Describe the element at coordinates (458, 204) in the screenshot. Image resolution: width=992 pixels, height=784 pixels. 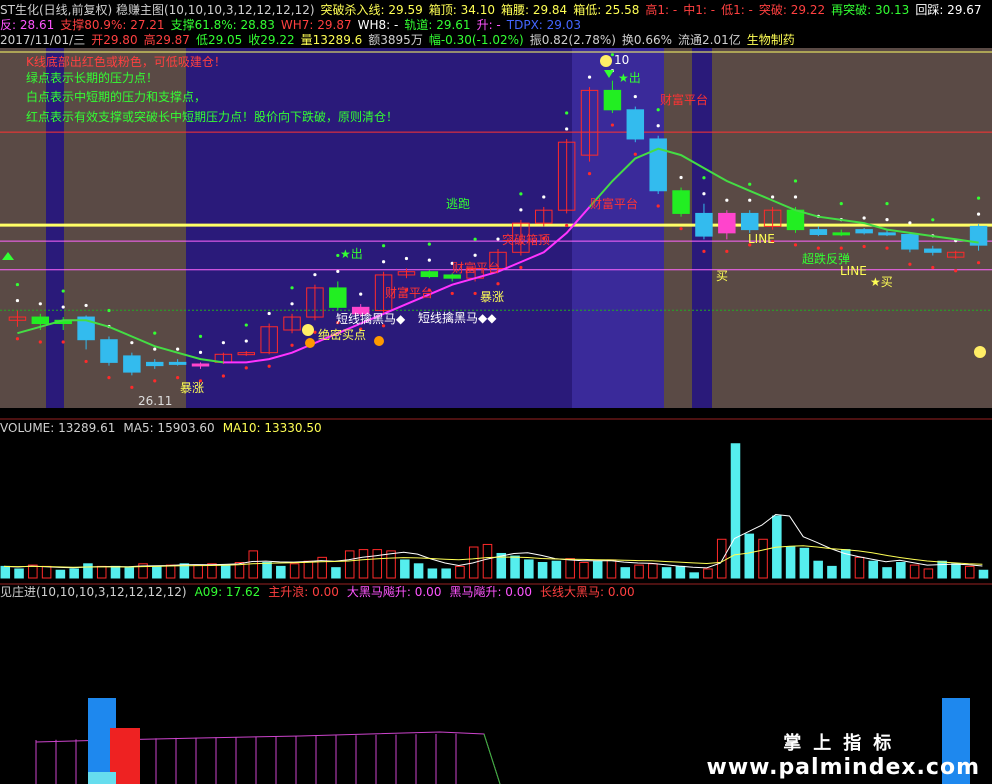
I see `anno-tao-pao: 逃跑` at that location.